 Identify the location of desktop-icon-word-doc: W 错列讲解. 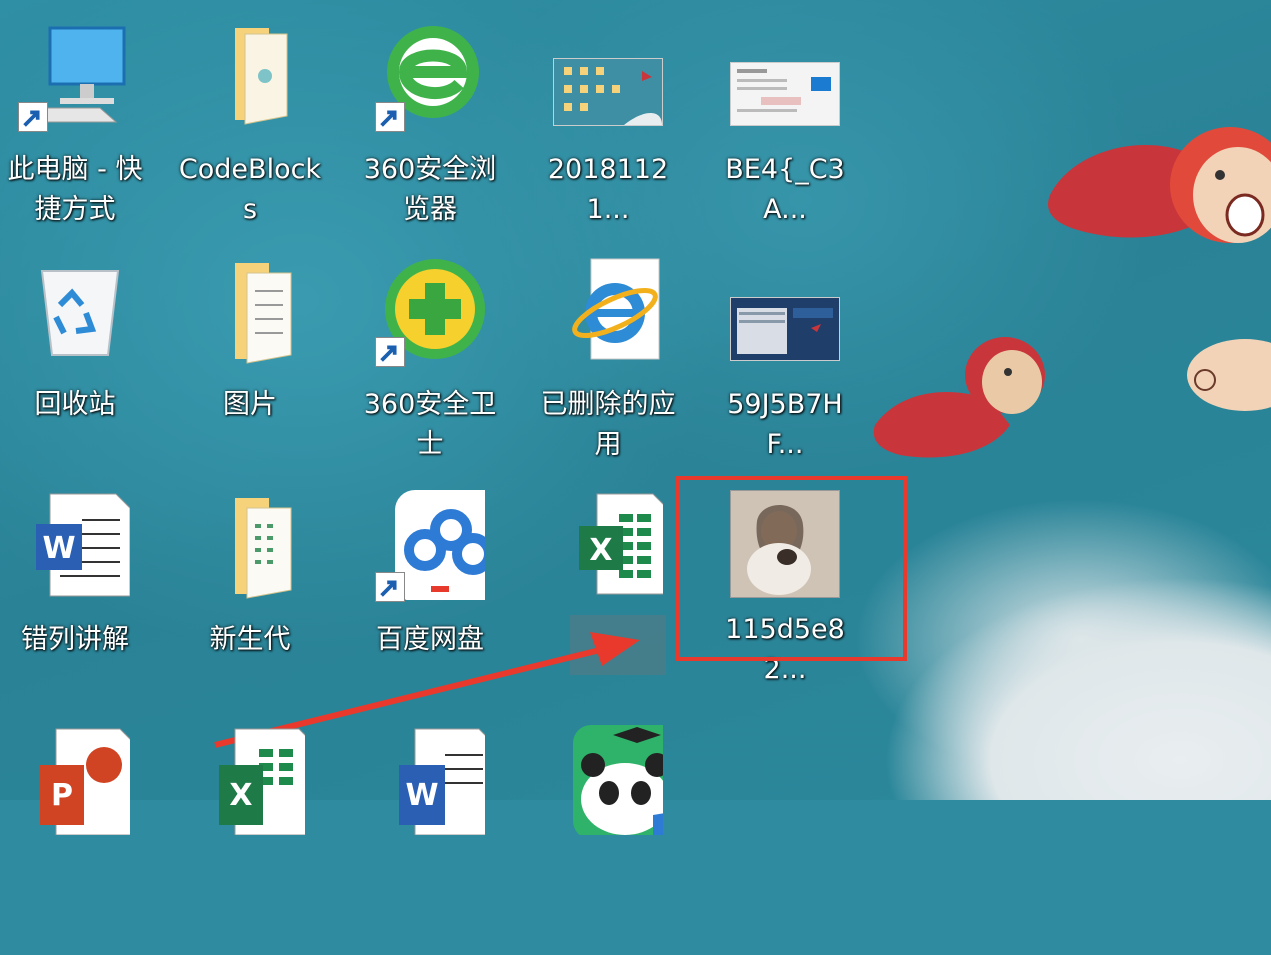
(75, 605).